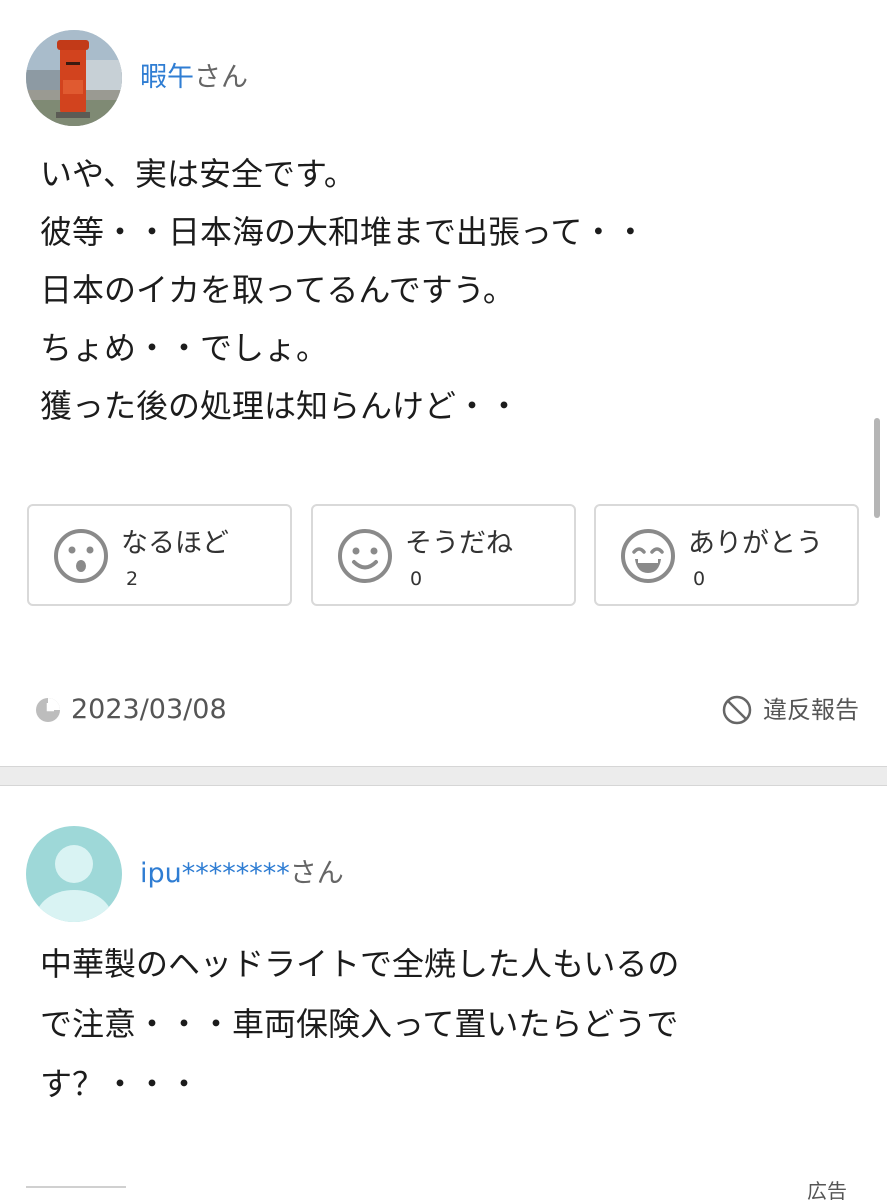 This screenshot has height=1200, width=887. I want to click on comment-line: 日本のイカを取ってるんですう。, so click(277, 290).